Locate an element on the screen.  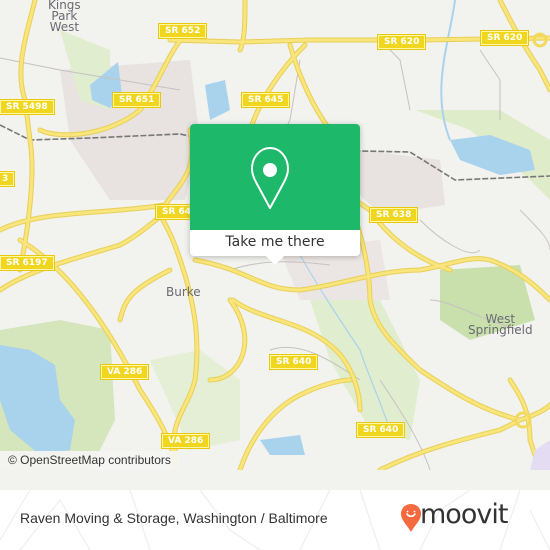
location-pin-icon is located at coordinates (270, 178).